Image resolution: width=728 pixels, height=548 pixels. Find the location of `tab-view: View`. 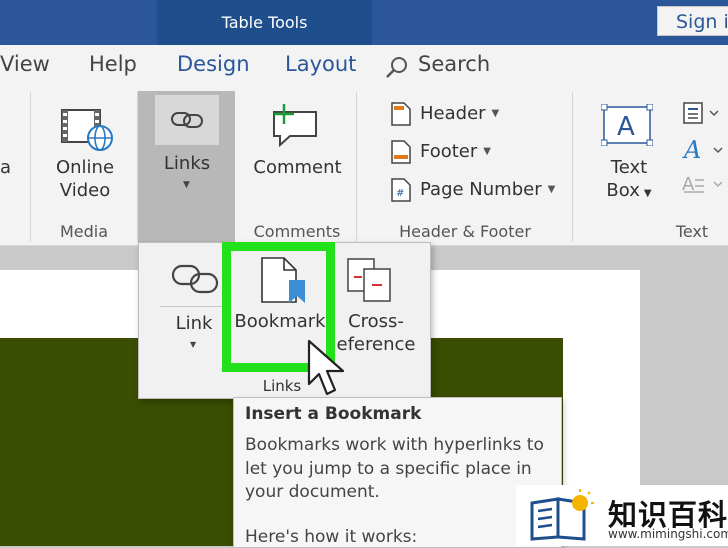

tab-view: View is located at coordinates (25, 64).